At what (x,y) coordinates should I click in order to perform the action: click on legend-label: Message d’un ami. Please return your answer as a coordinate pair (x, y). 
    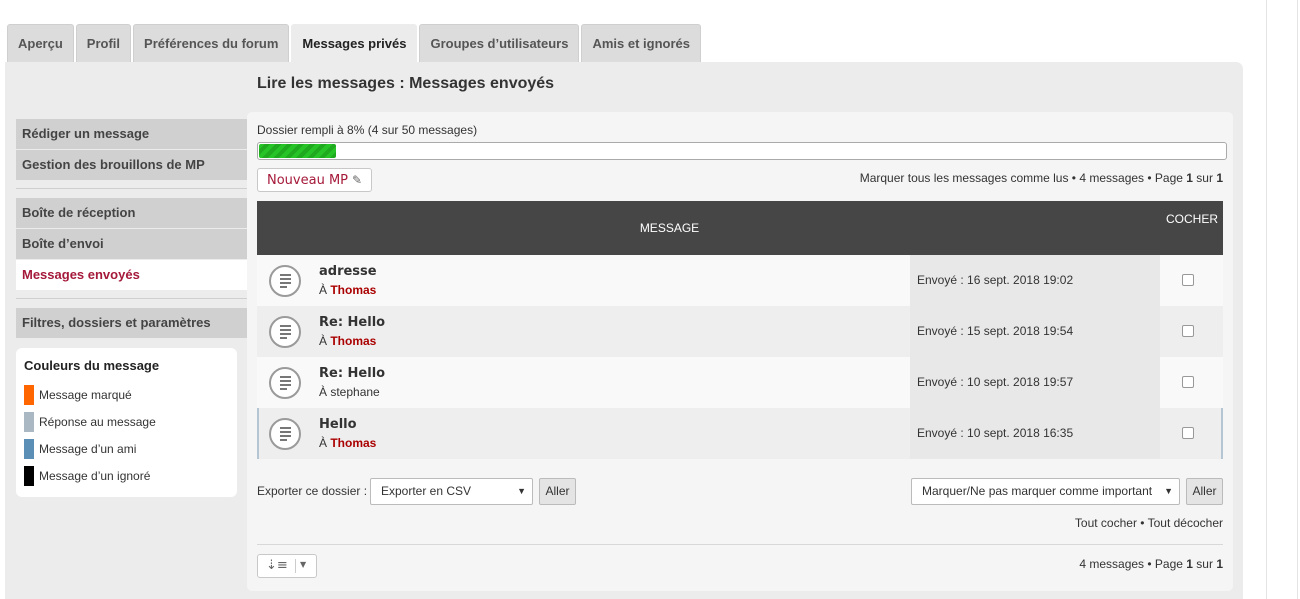
    Looking at the image, I should click on (88, 448).